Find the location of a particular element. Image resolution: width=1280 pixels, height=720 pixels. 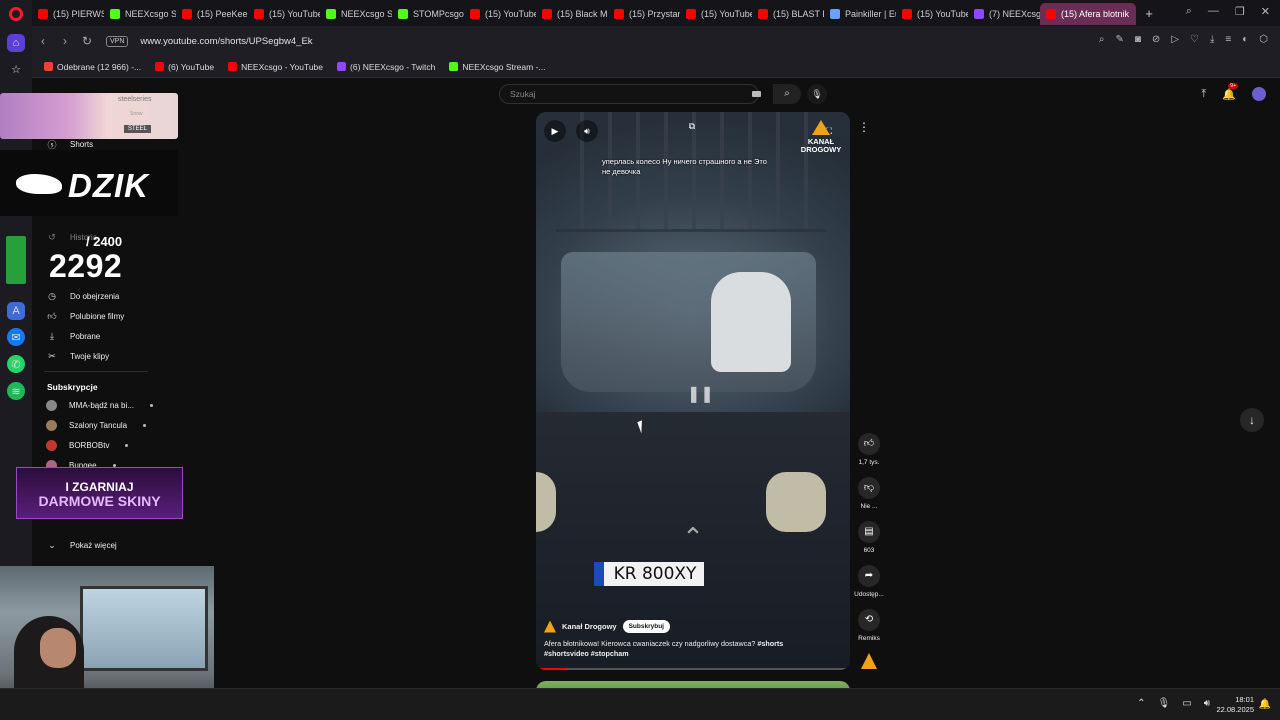

hashtags-more: #shortsvideo #stopcham is located at coordinates (586, 653).